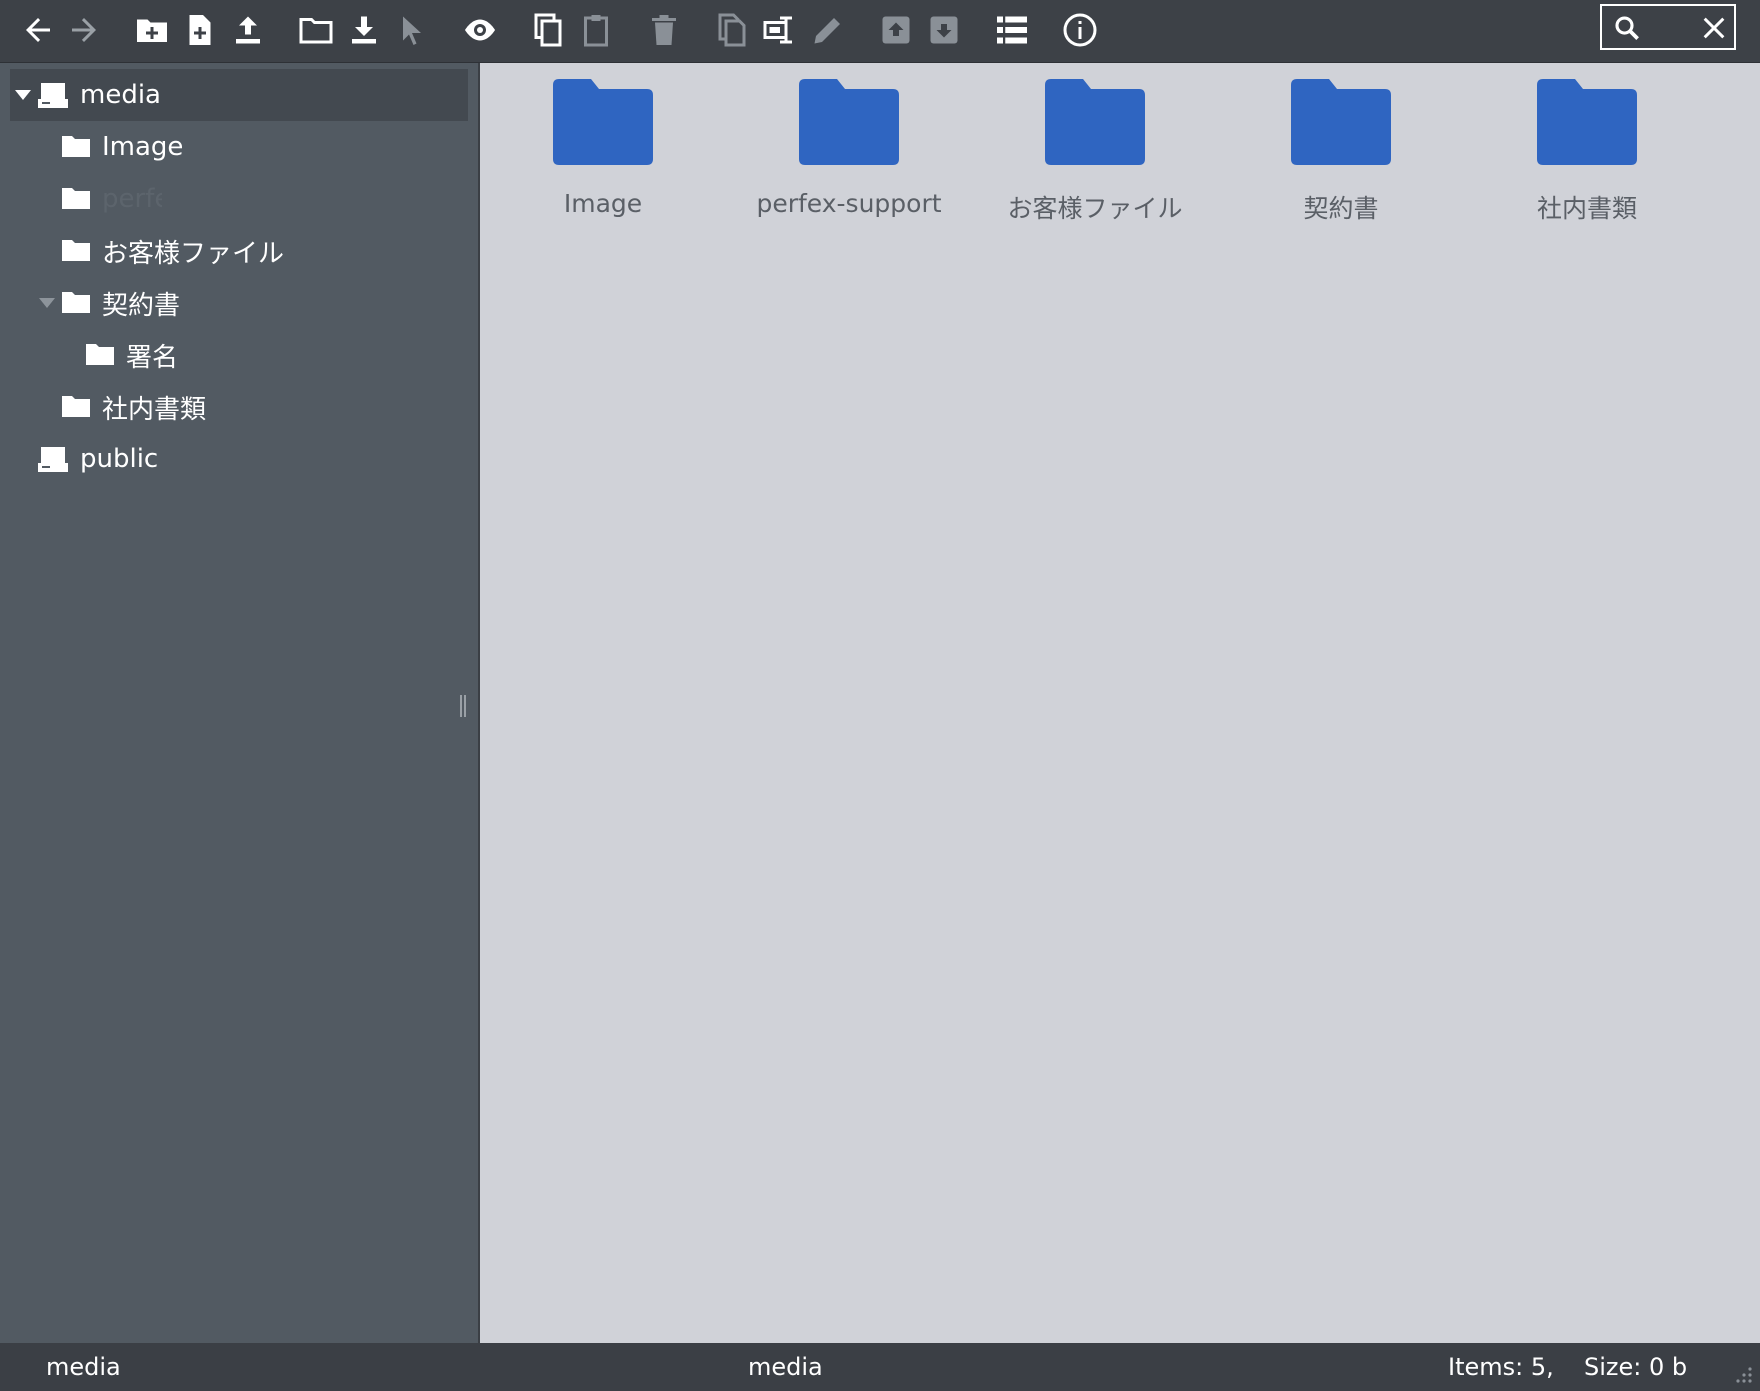  Describe the element at coordinates (1742, 1373) in the screenshot. I see `resize-grip-icon` at that location.